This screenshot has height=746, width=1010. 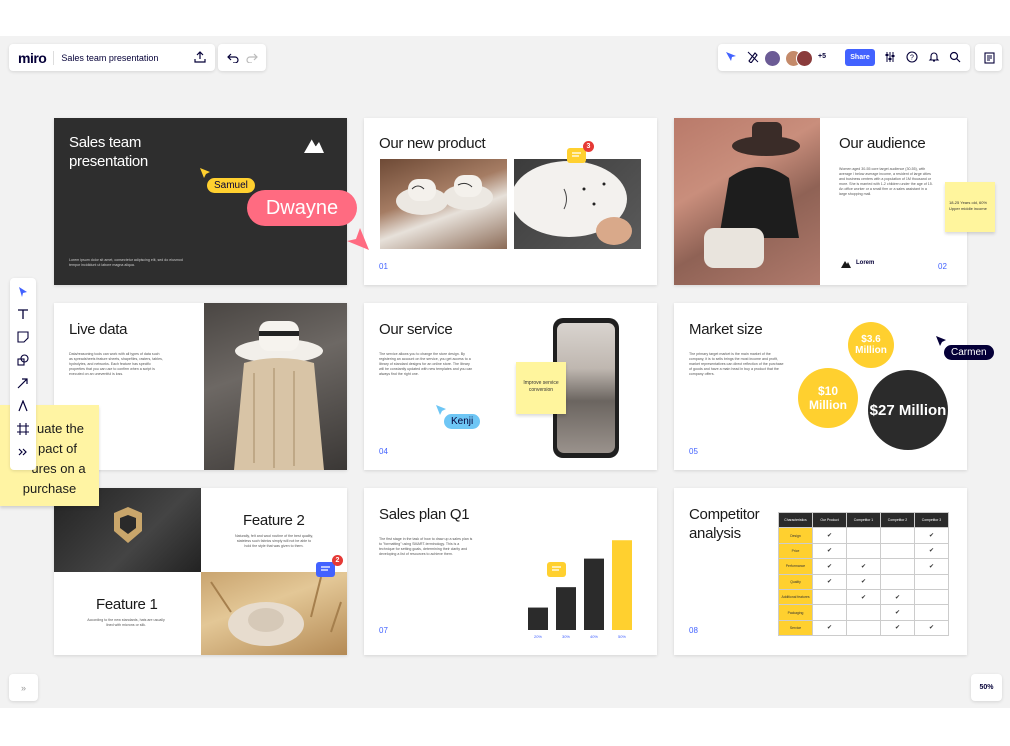 What do you see at coordinates (970, 207) in the screenshot?
I see `audience-sticky-note: 18-25 Years old, 60% Upper middle income` at bounding box center [970, 207].